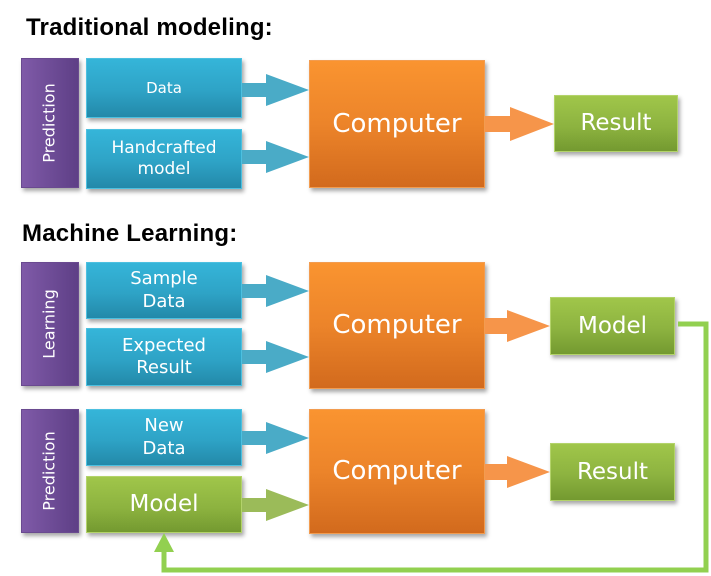 The image size is (711, 576). What do you see at coordinates (275, 357) in the screenshot?
I see `arrow-expected-to-computer` at bounding box center [275, 357].